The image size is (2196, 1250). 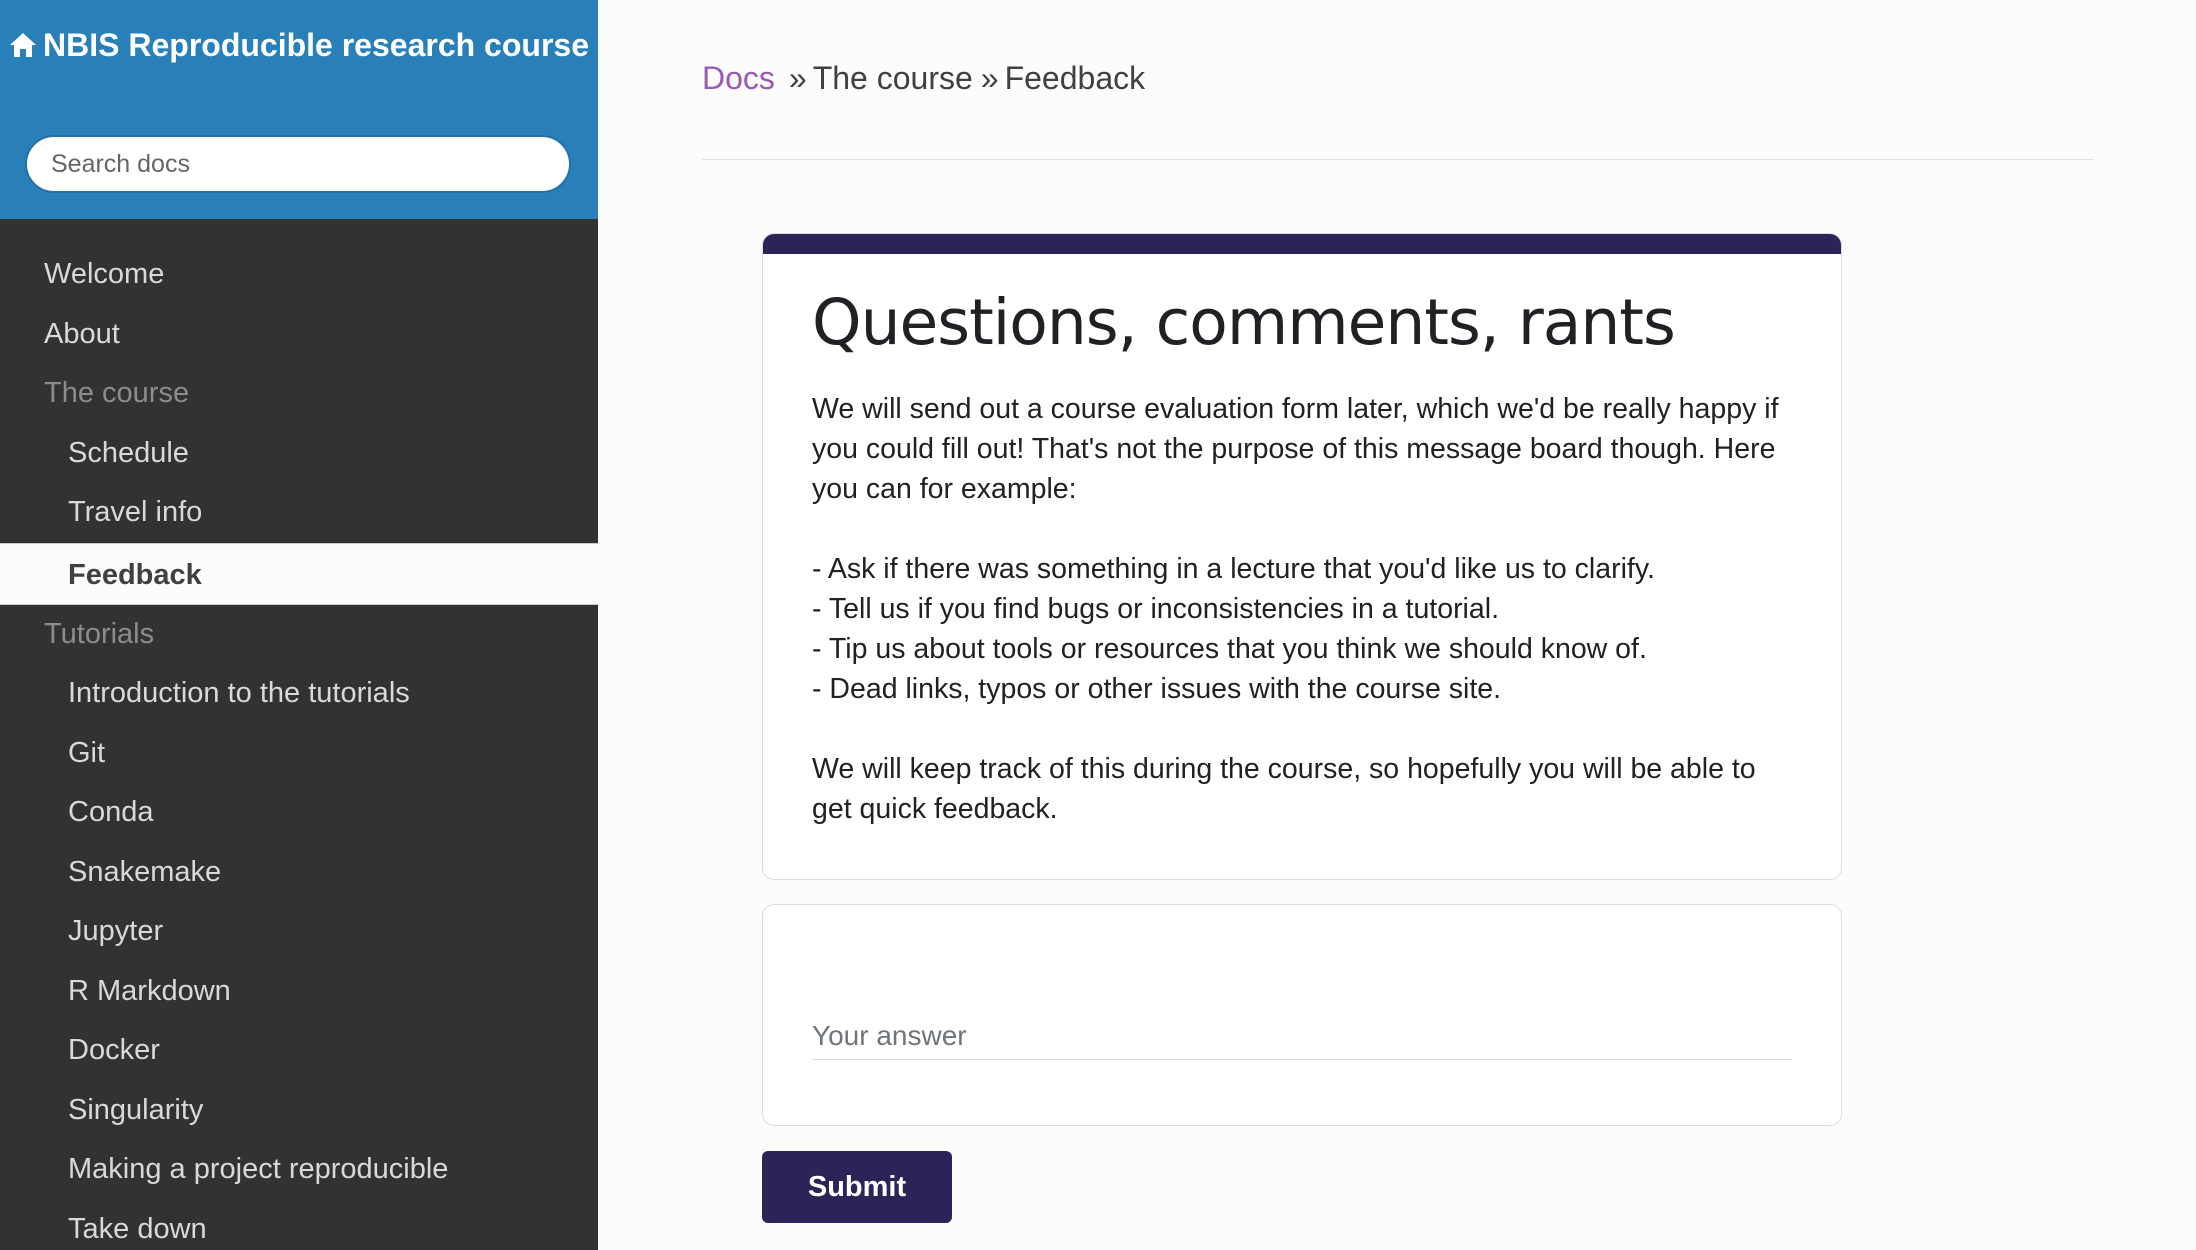 I want to click on sidebar-item-snakemake: Snakemake, so click(x=299, y=873).